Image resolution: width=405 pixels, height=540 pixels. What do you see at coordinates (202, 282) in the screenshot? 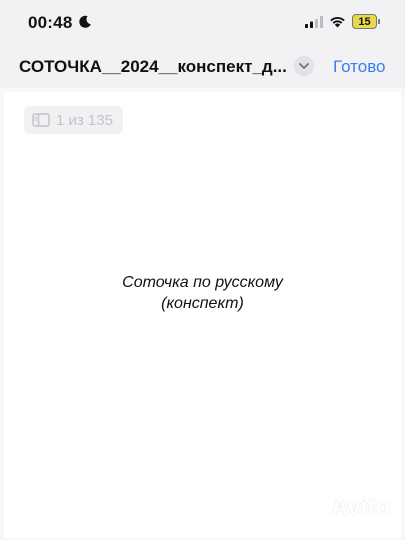
I see `page-title-line: Соточка по русскому` at bounding box center [202, 282].